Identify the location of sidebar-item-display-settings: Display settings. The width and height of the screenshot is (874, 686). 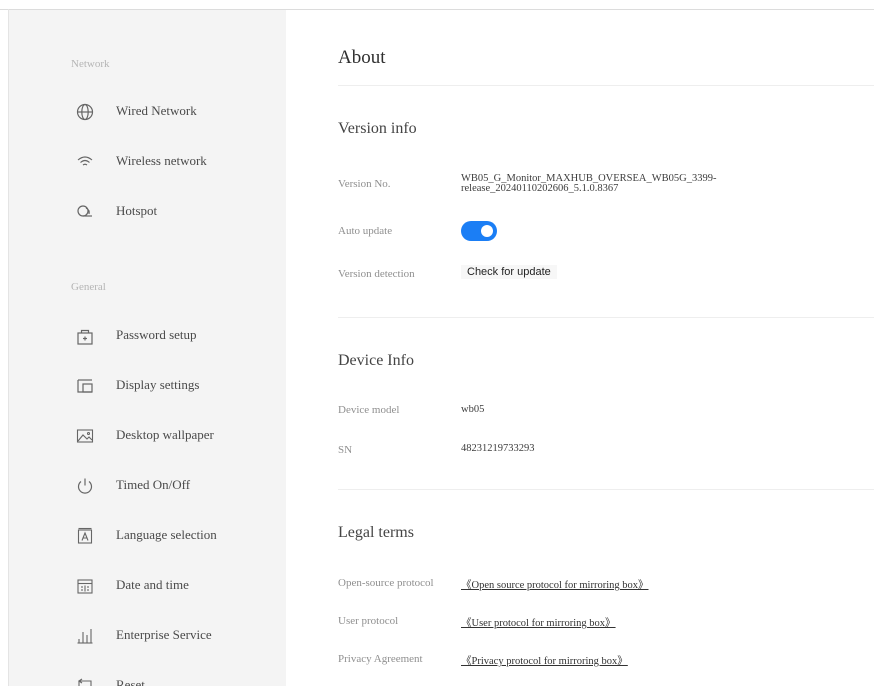
(147, 386).